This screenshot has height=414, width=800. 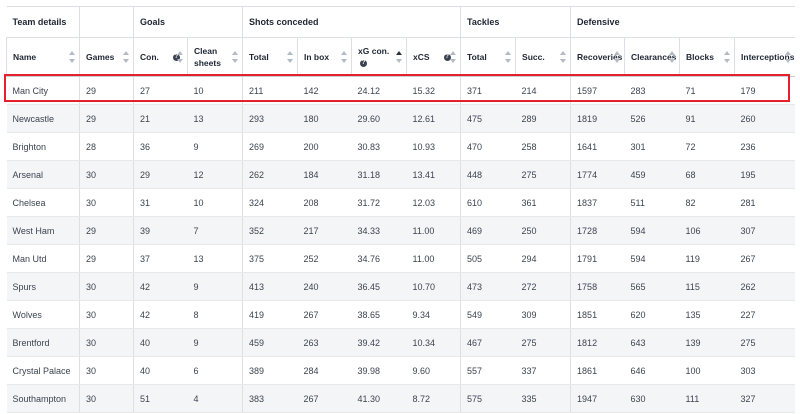 What do you see at coordinates (374, 51) in the screenshot?
I see `column-label: xG con.` at bounding box center [374, 51].